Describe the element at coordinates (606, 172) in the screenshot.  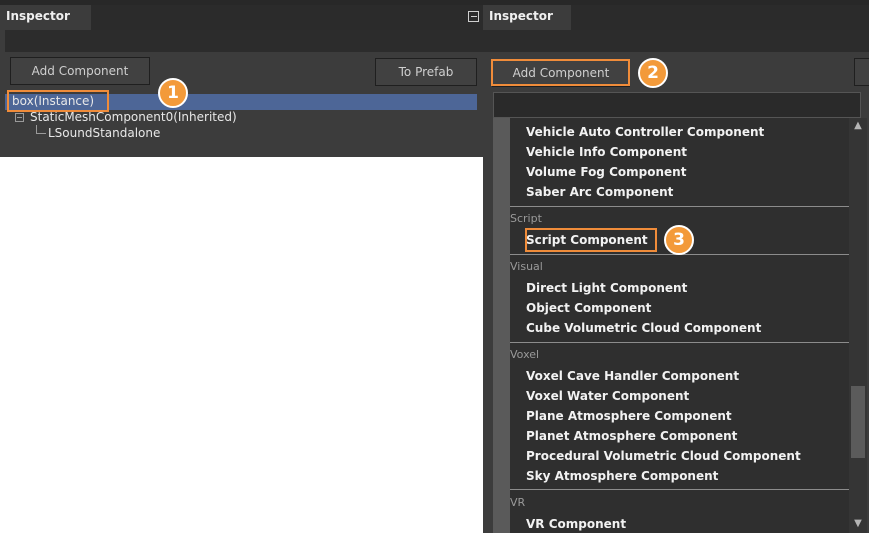
I see `list-item: Volume Fog Component` at that location.